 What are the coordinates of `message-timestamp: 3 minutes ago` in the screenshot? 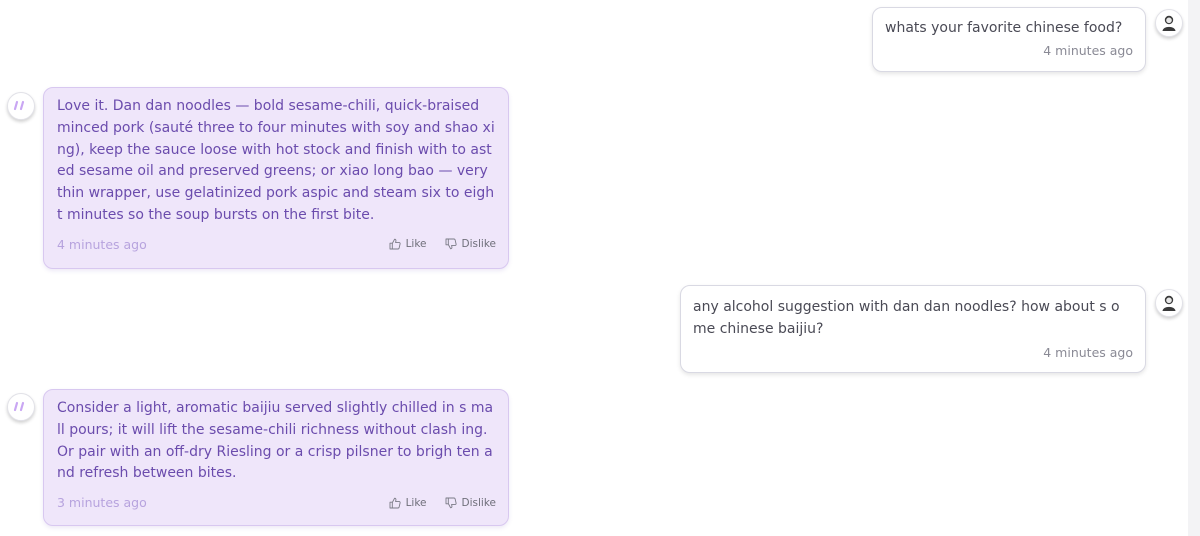 It's located at (102, 503).